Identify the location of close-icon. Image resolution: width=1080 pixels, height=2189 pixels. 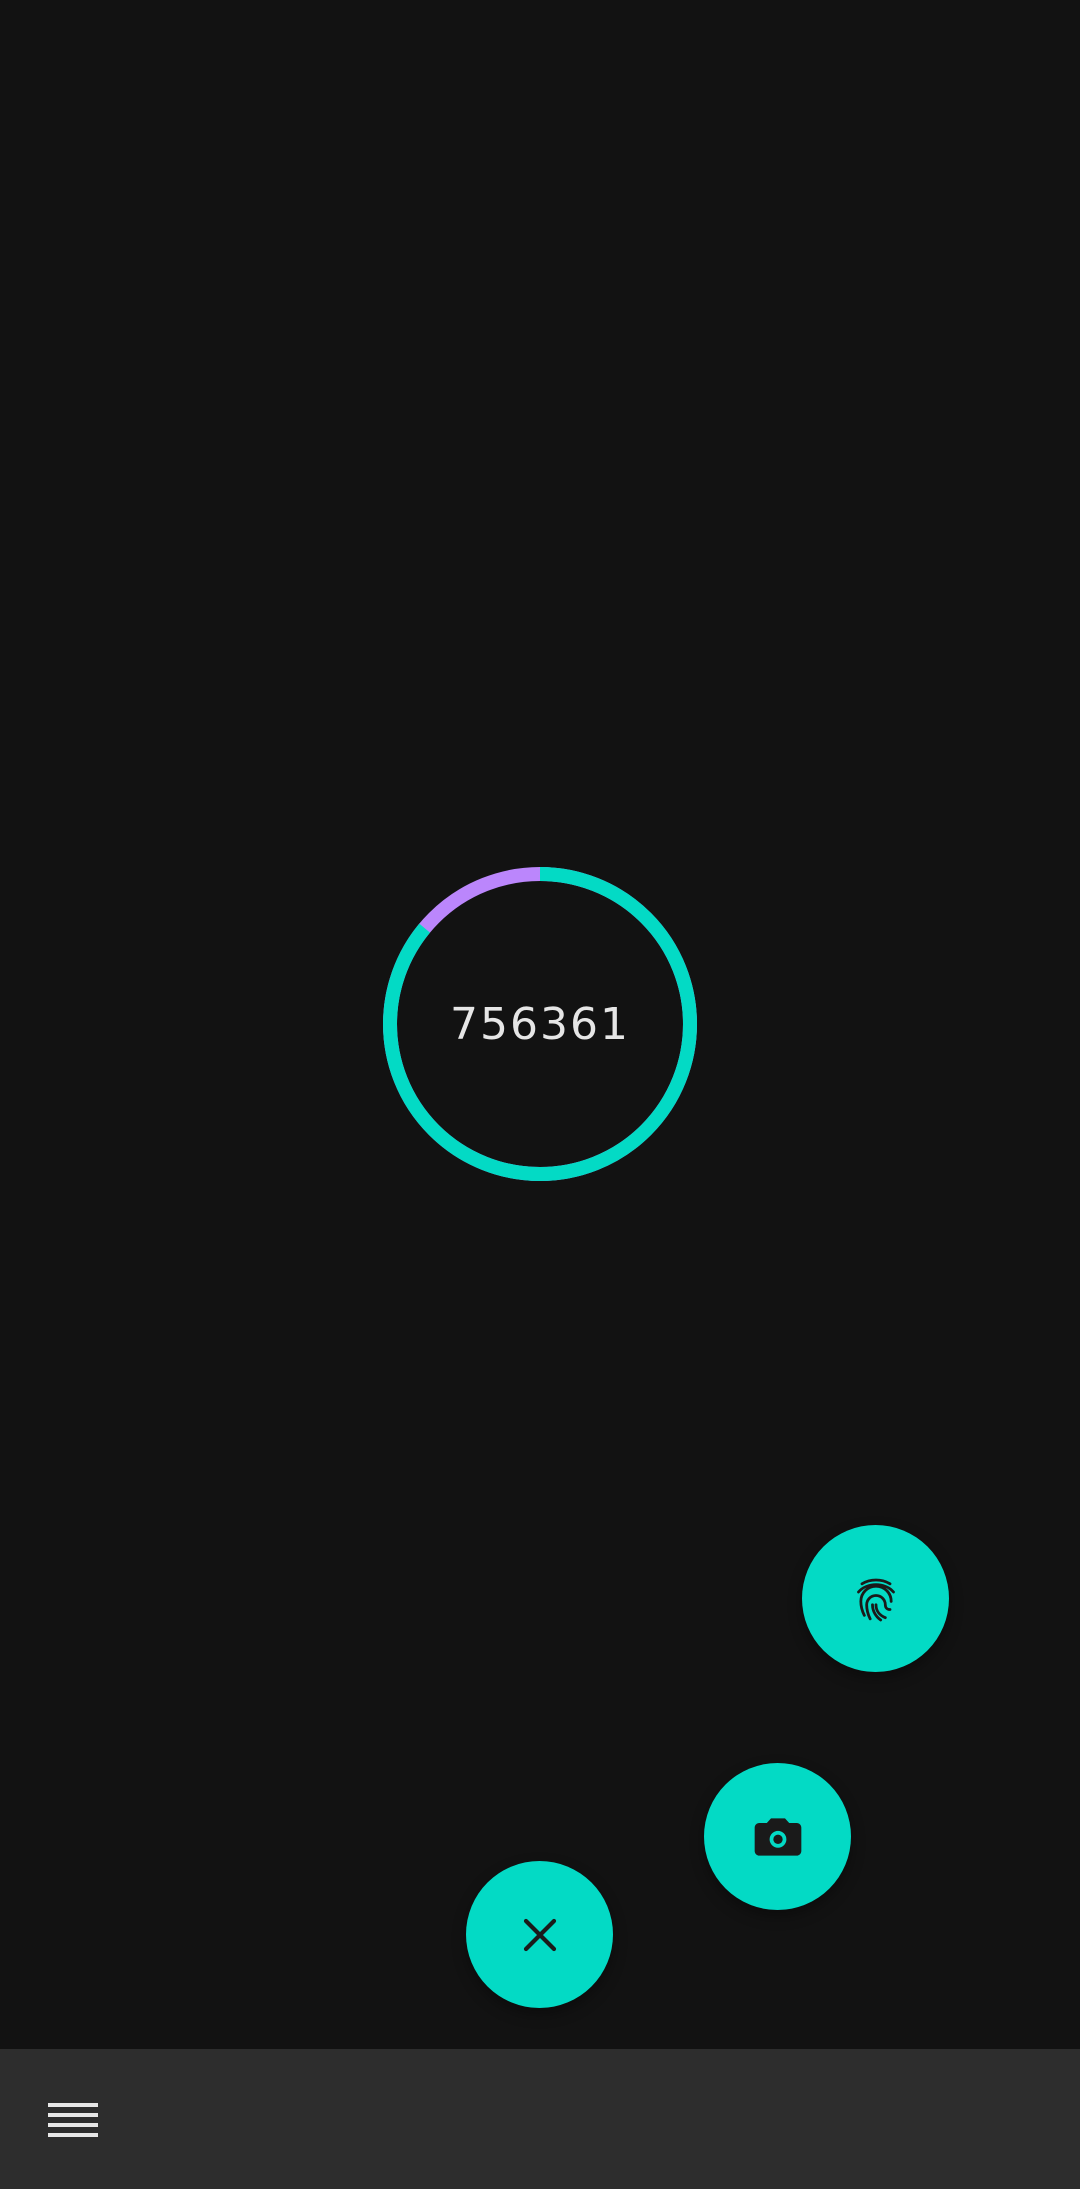
(539, 1934).